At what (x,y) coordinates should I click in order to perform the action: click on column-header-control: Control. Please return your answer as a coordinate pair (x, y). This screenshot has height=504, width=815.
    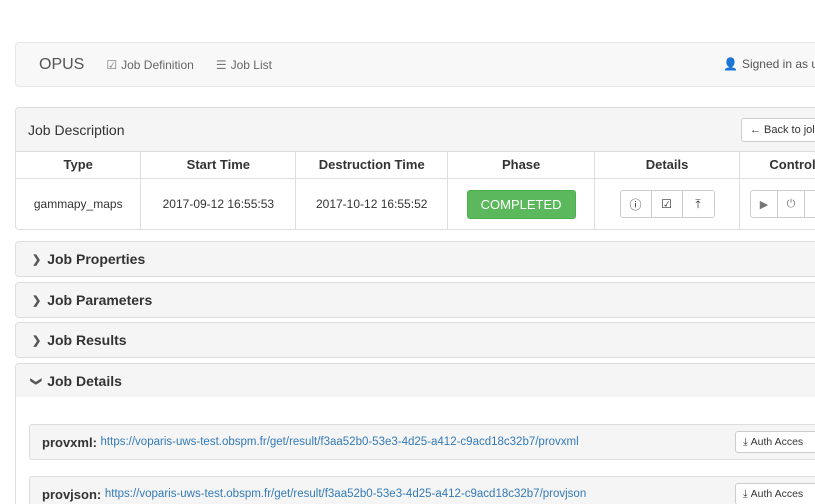
    Looking at the image, I should click on (777, 165).